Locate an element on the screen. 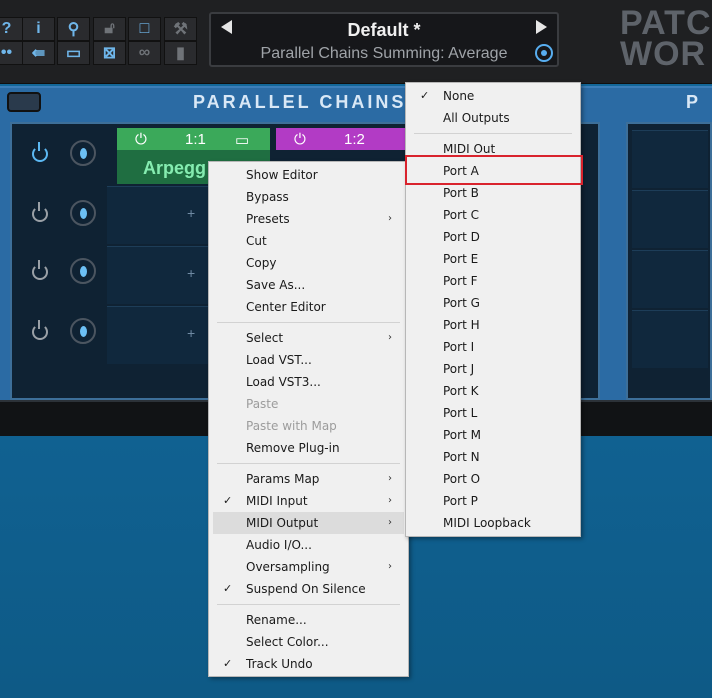 This screenshot has height=698, width=712. menu-item-bypass: Bypass is located at coordinates (308, 197).